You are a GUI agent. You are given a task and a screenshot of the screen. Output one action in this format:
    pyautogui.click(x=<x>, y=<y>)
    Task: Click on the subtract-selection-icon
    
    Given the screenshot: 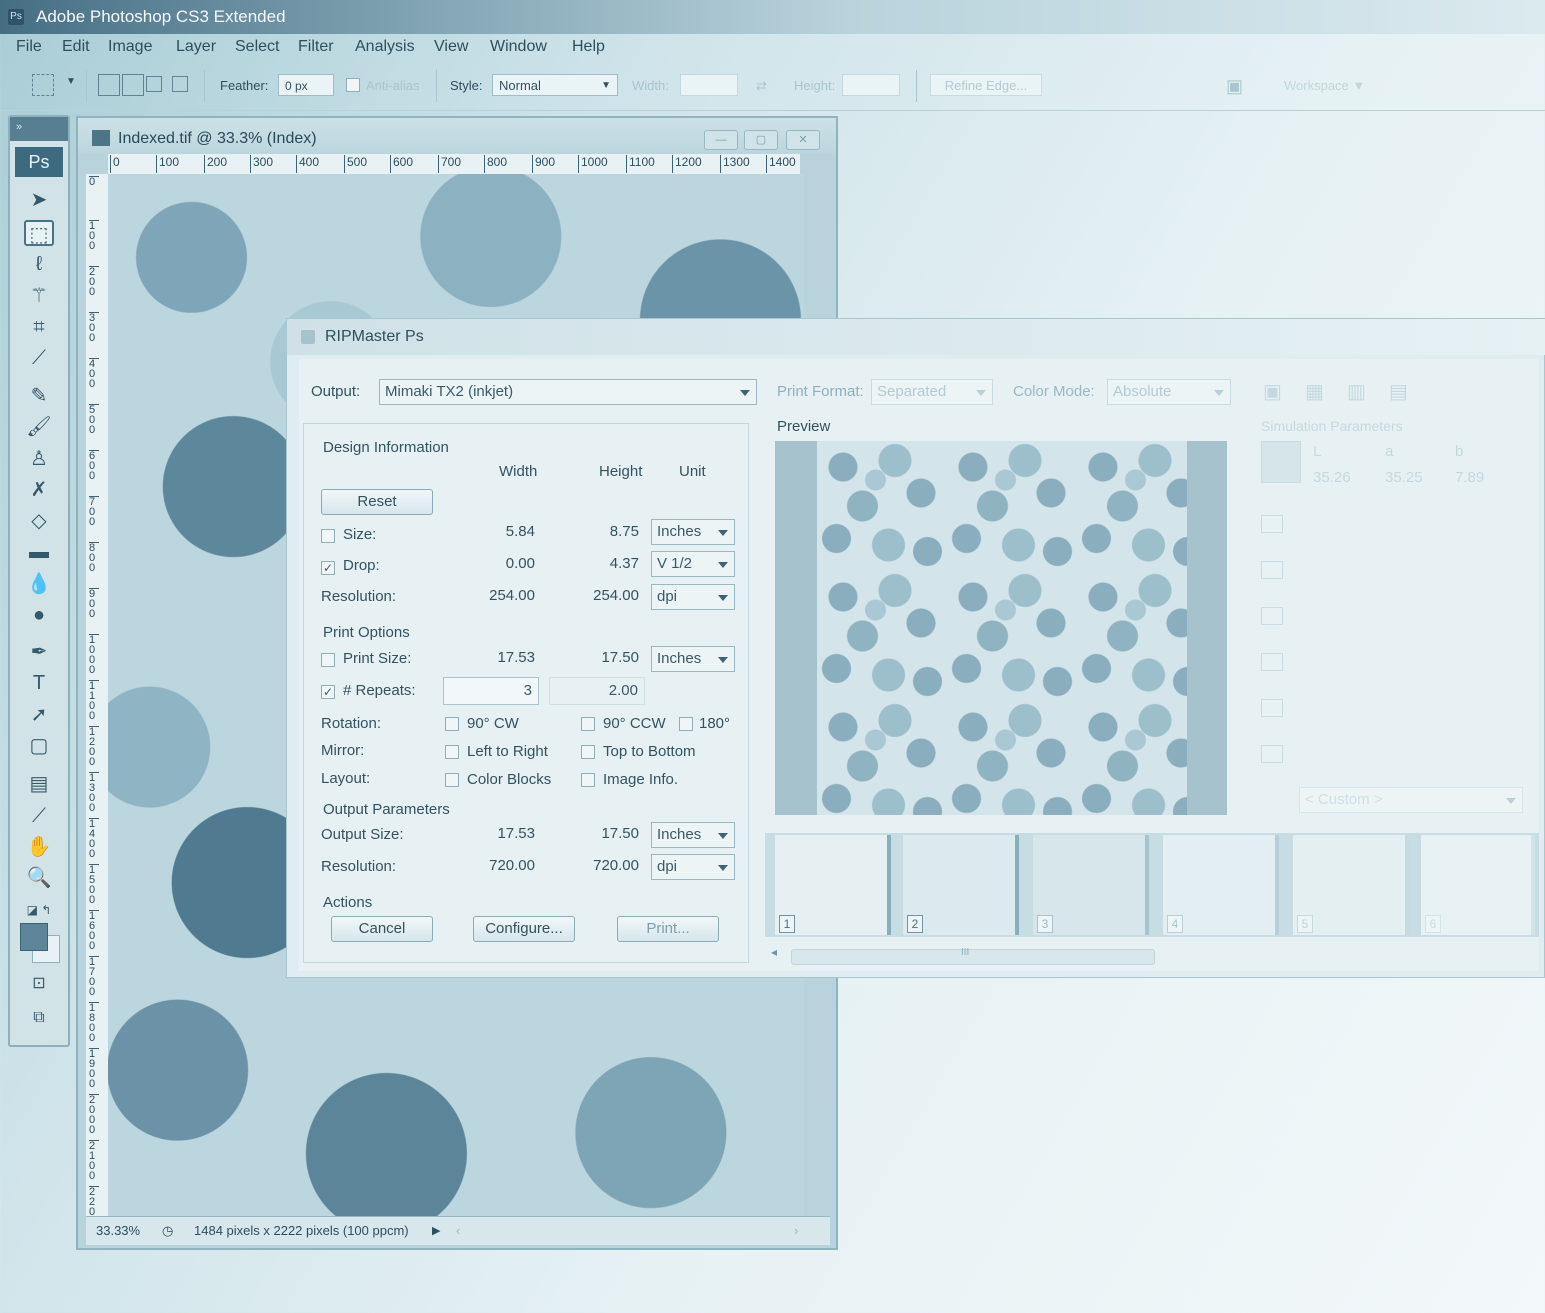 What is the action you would take?
    pyautogui.click(x=154, y=84)
    